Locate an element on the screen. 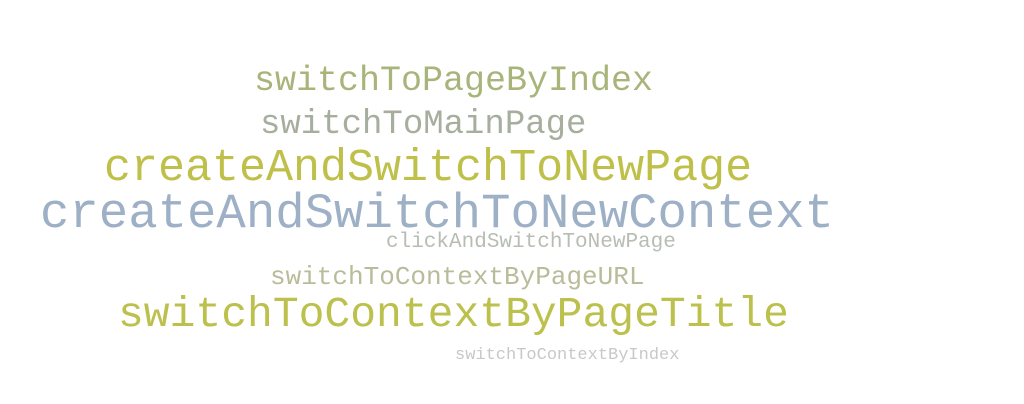 This screenshot has height=404, width=1024. word-click-and-switch-to-new-page: clickAndSwitchToNewPage is located at coordinates (531, 242).